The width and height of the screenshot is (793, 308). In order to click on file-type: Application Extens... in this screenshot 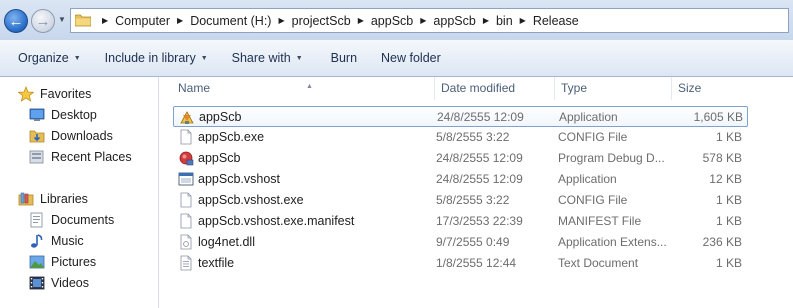, I will do `click(612, 242)`.